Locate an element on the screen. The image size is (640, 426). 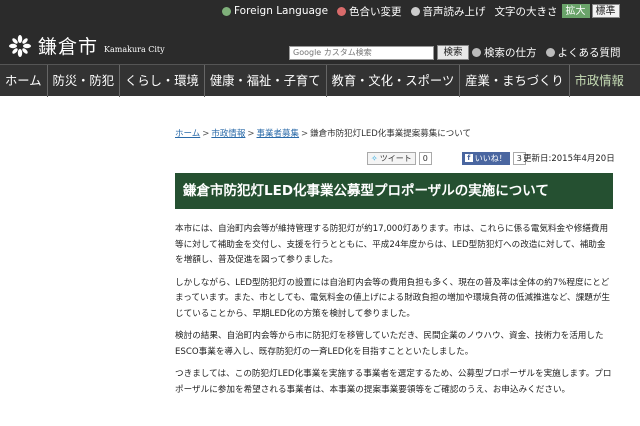
site-name-en: Kamakura City is located at coordinates (134, 49).